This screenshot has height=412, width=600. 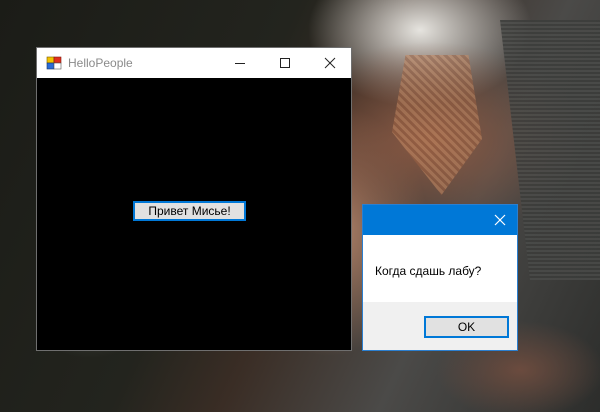 I want to click on close-button, so click(x=329, y=63).